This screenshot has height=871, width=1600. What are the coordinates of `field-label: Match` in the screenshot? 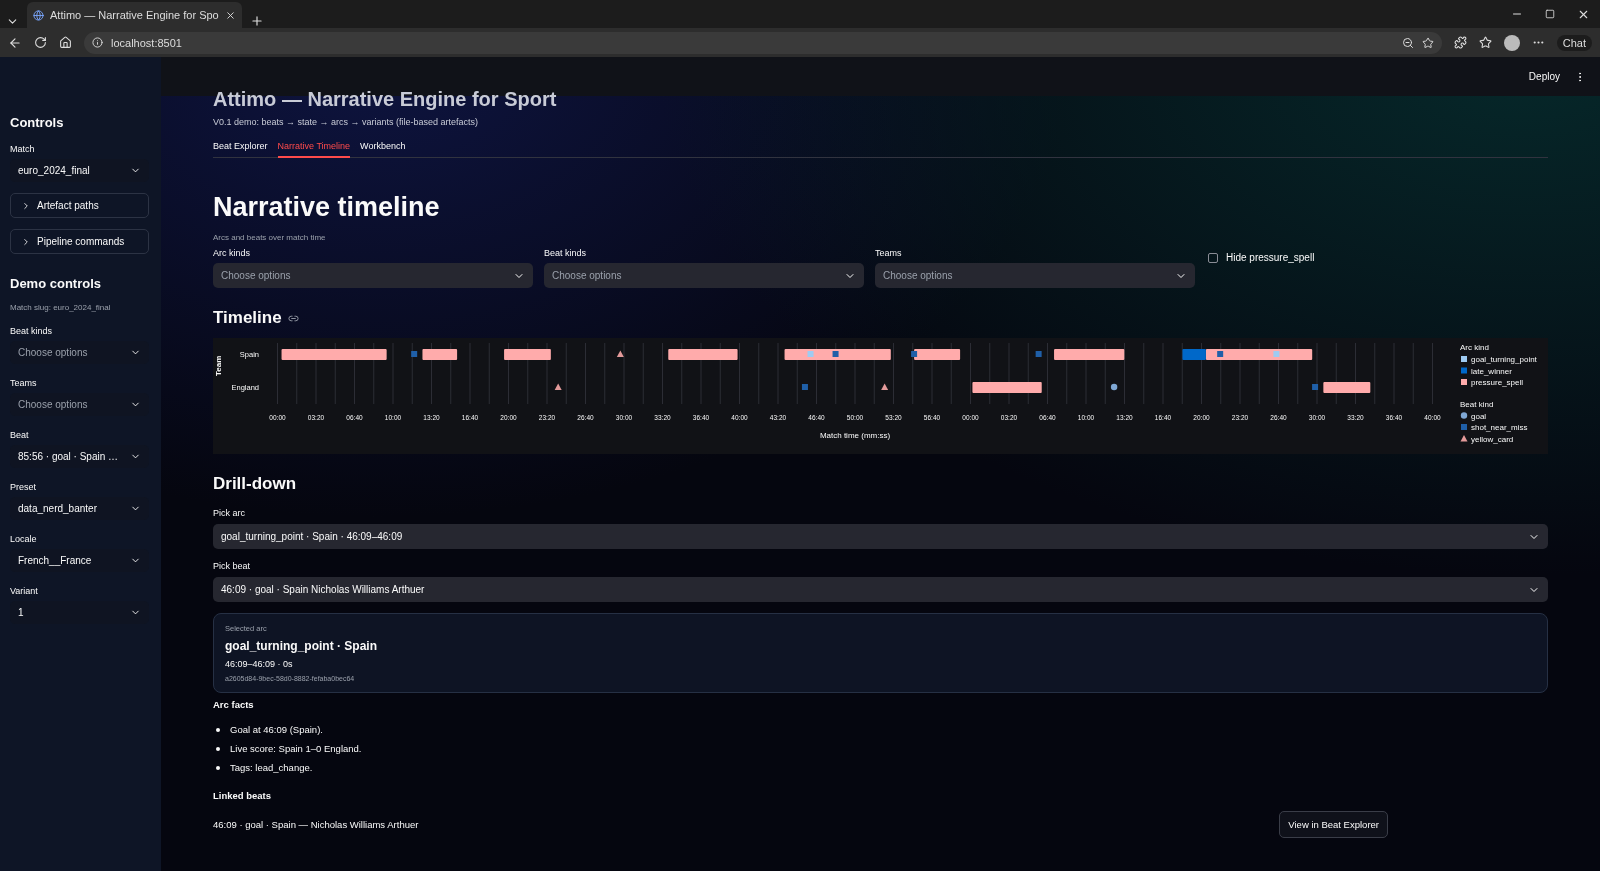 It's located at (23, 149).